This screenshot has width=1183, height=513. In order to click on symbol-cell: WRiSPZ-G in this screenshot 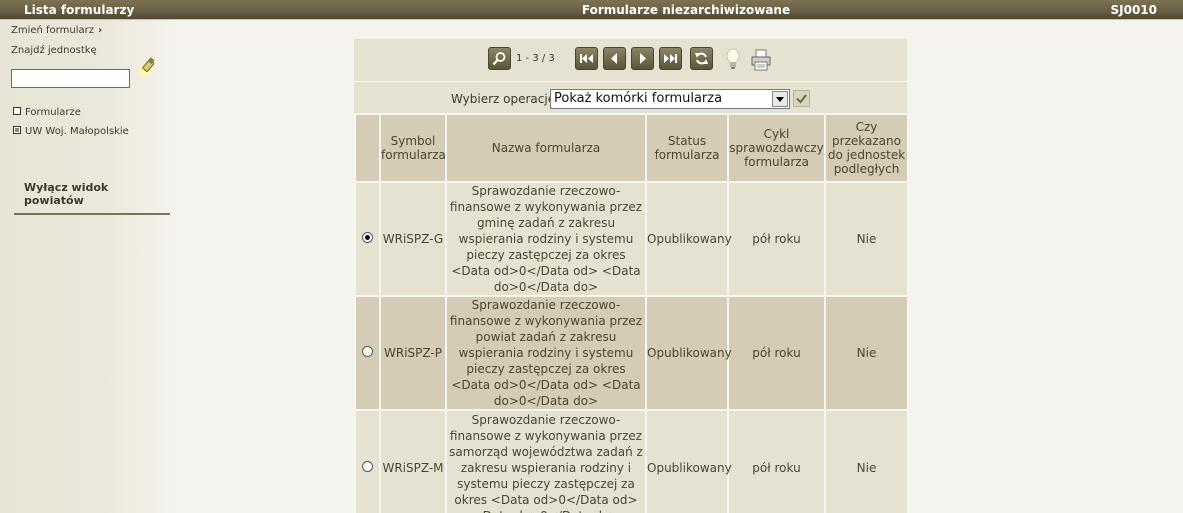, I will do `click(413, 239)`.